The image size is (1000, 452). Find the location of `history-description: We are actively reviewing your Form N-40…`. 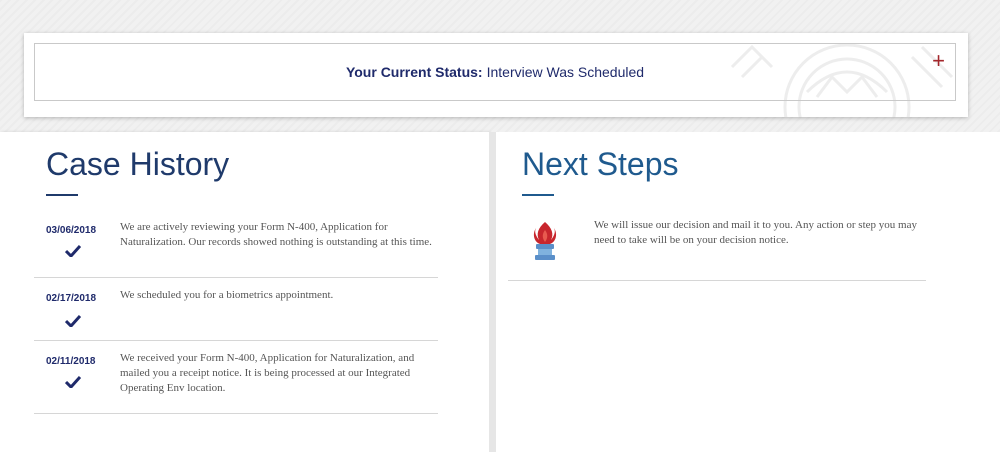

history-description: We are actively reviewing your Form N-40… is located at coordinates (276, 234).